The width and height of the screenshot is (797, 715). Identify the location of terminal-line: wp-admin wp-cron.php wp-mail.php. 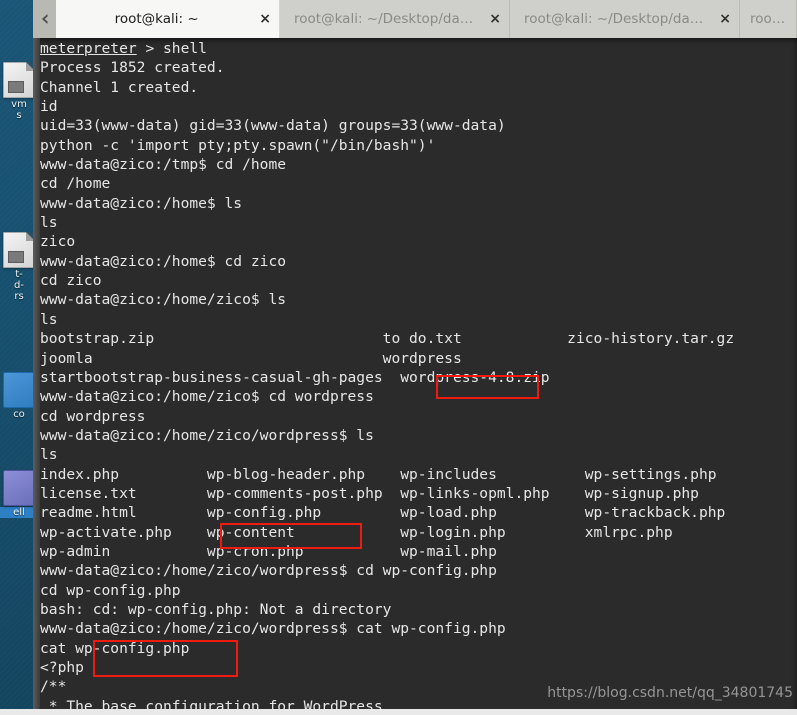
(268, 551).